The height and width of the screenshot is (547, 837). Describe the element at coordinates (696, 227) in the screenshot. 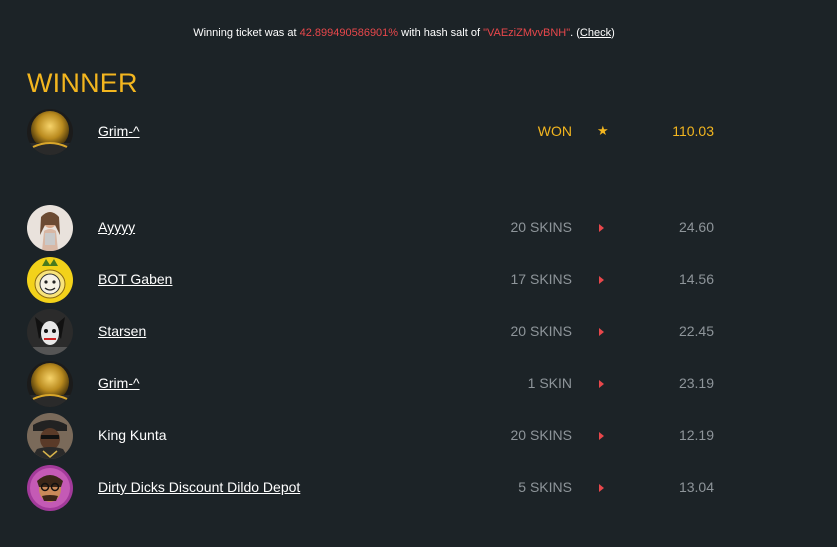

I see `deposit-amount: 24.60` at that location.